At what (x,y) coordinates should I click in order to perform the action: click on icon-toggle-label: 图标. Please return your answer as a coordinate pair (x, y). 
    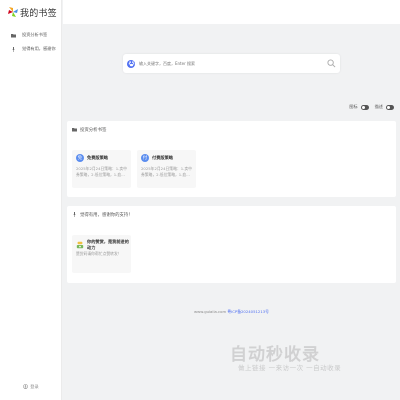
    Looking at the image, I should click on (353, 106).